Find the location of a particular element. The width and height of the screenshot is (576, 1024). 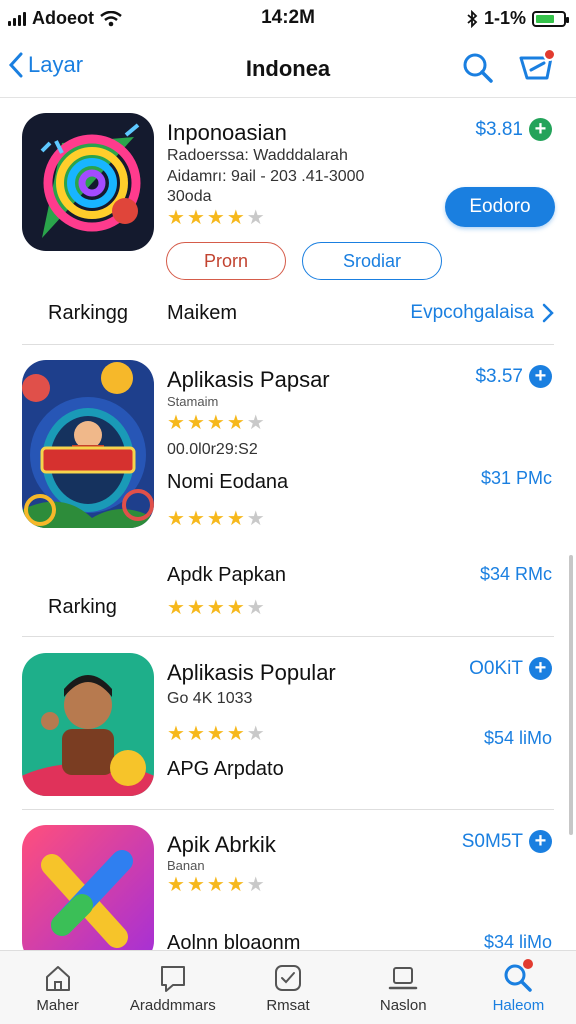

chevron-right-icon is located at coordinates (548, 313).